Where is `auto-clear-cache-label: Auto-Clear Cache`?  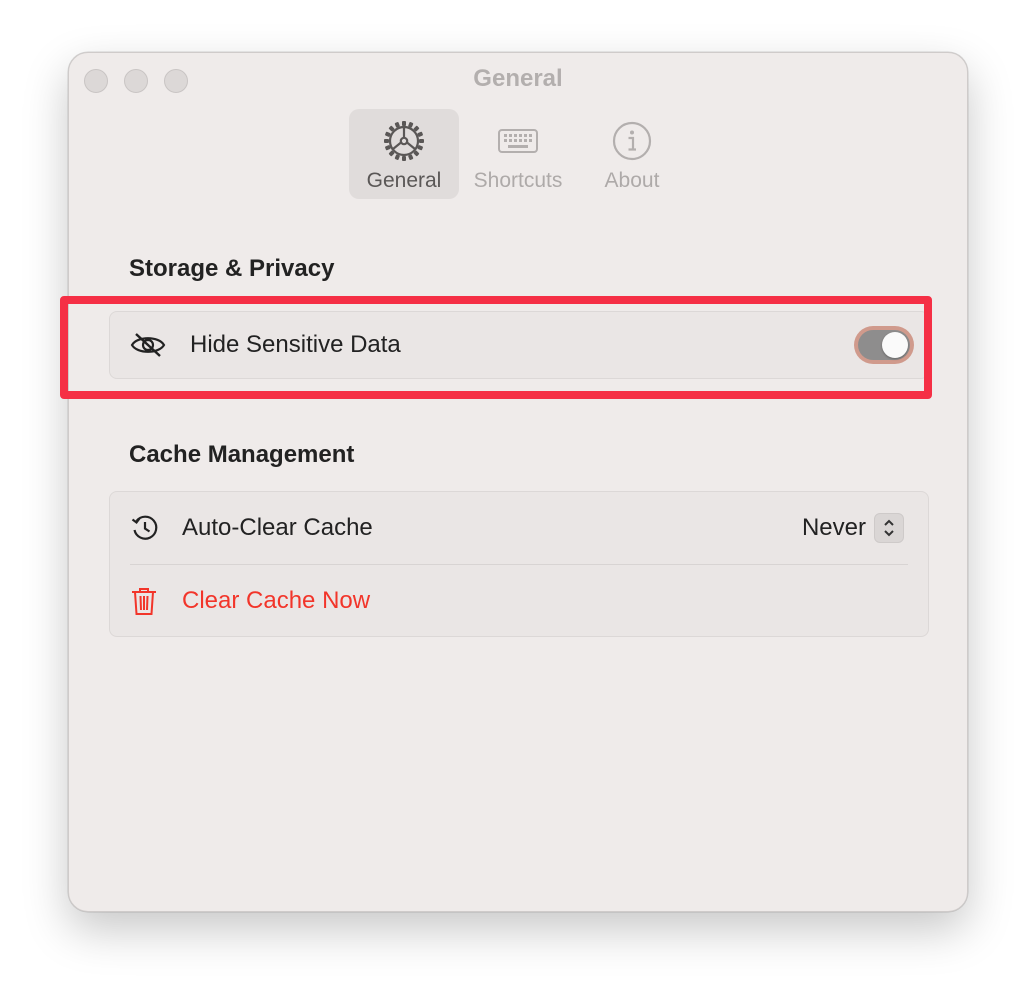 auto-clear-cache-label: Auto-Clear Cache is located at coordinates (277, 527).